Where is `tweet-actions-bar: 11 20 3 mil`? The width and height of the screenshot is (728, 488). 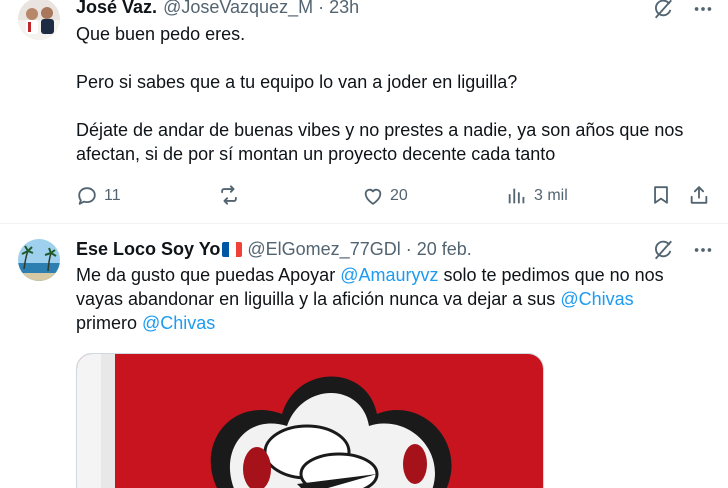
tweet-actions-bar: 11 20 3 mil is located at coordinates (394, 196).